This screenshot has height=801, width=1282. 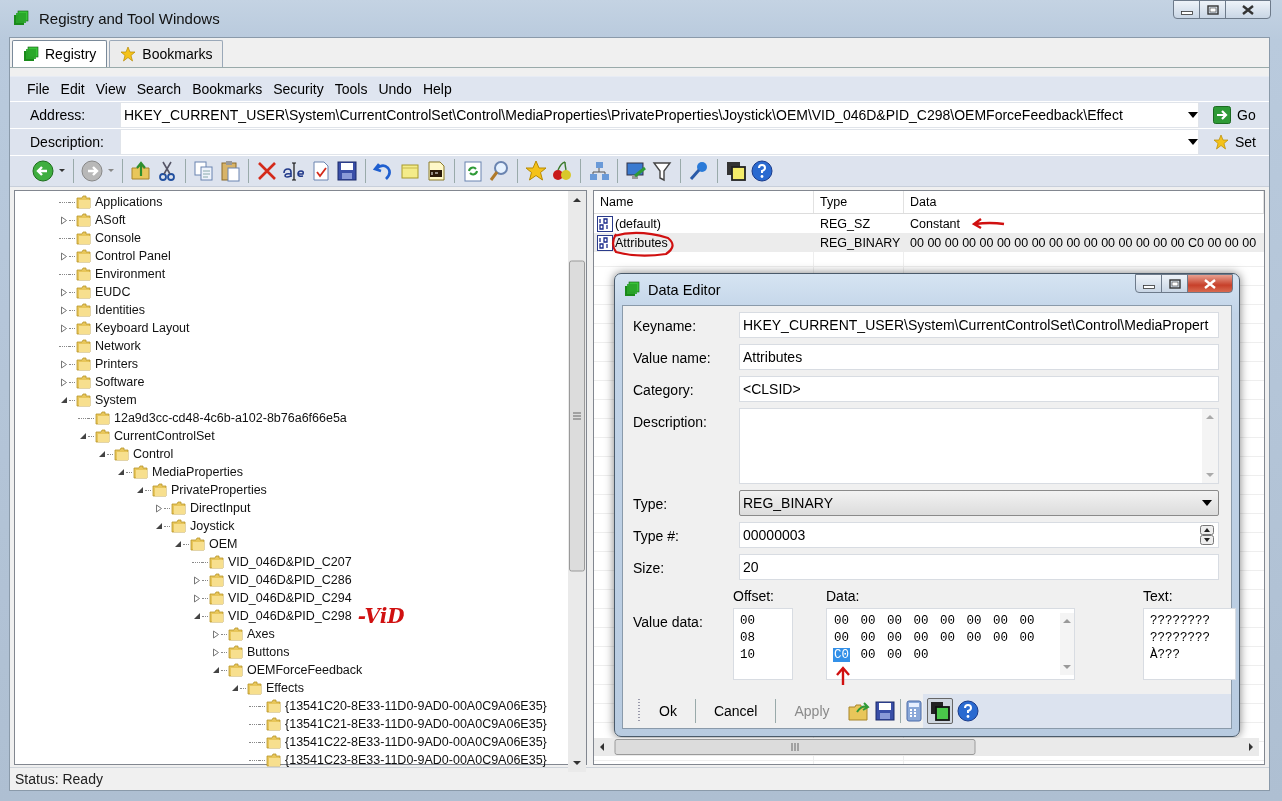 I want to click on spinner-arrows-icon, so click(x=1207, y=535).